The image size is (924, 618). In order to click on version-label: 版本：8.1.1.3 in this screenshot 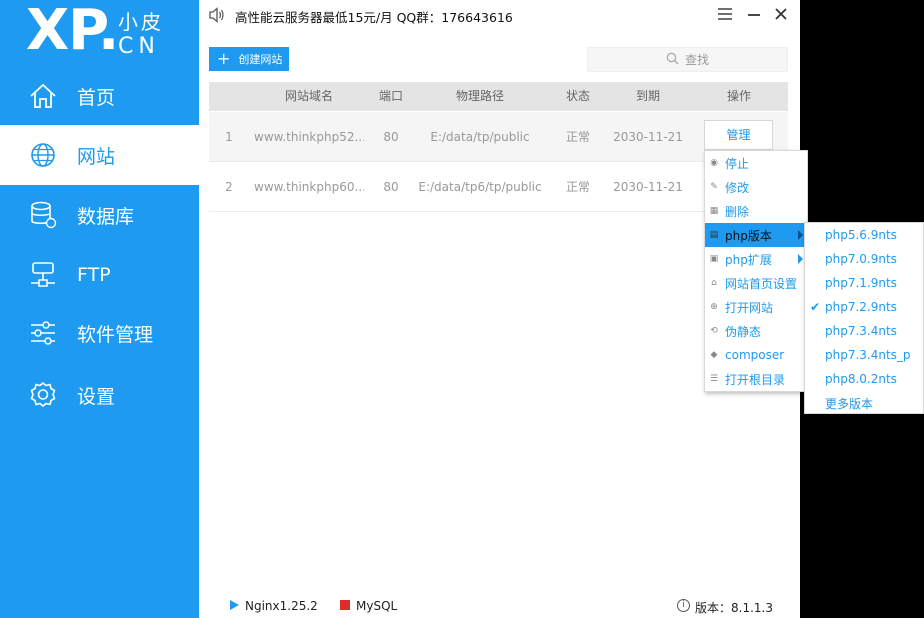, I will do `click(734, 608)`.